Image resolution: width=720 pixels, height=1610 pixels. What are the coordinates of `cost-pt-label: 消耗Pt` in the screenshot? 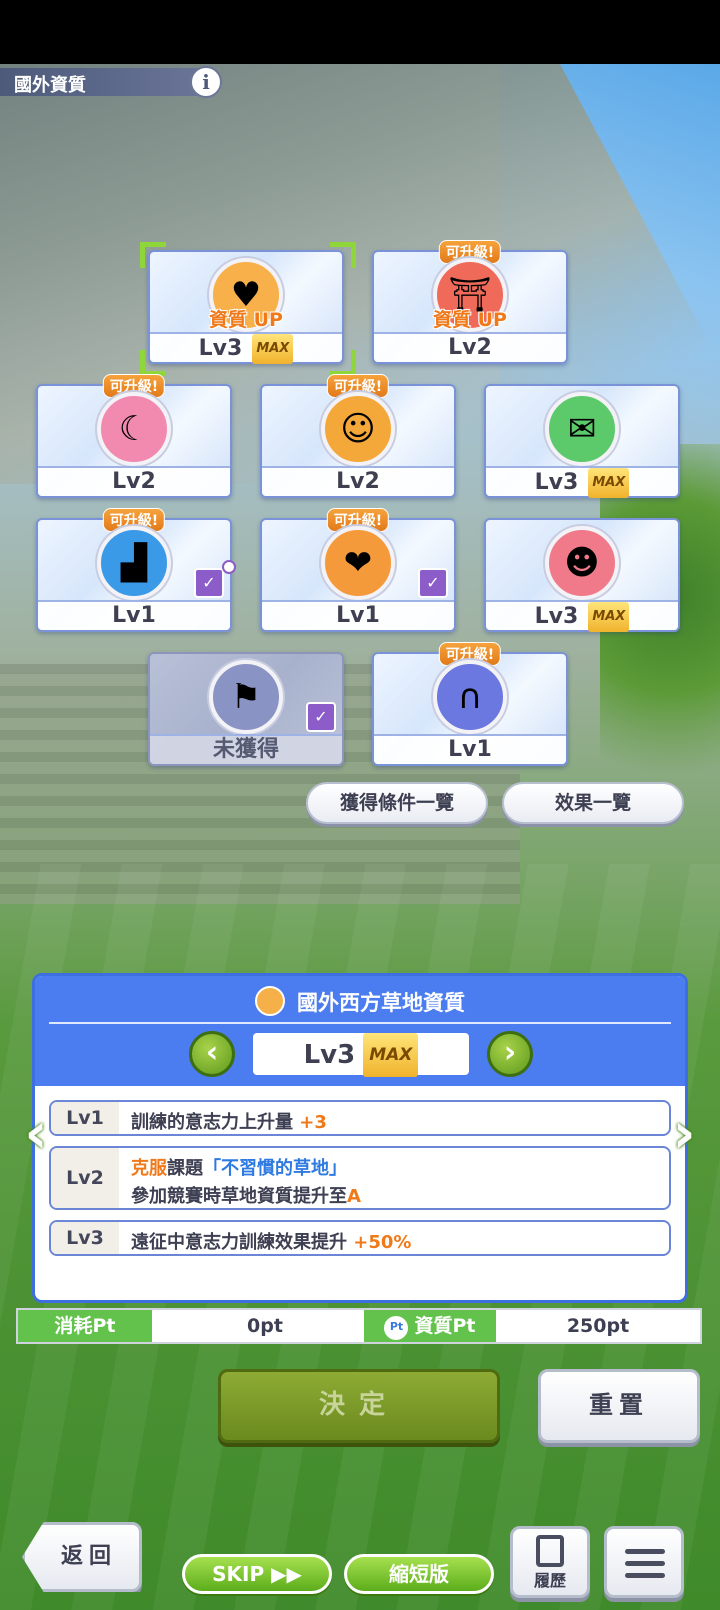 It's located at (85, 1326).